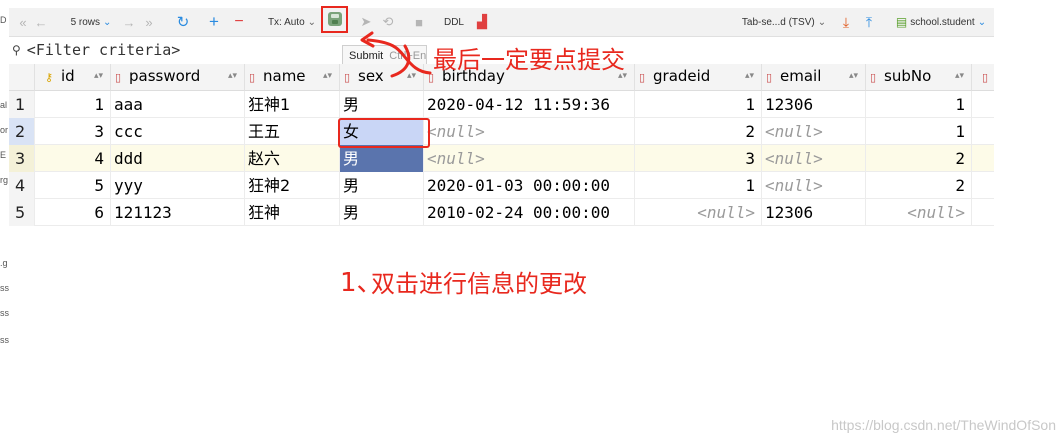  What do you see at coordinates (529, 60) in the screenshot?
I see `submit-annotation: 最后一定要点提交` at bounding box center [529, 60].